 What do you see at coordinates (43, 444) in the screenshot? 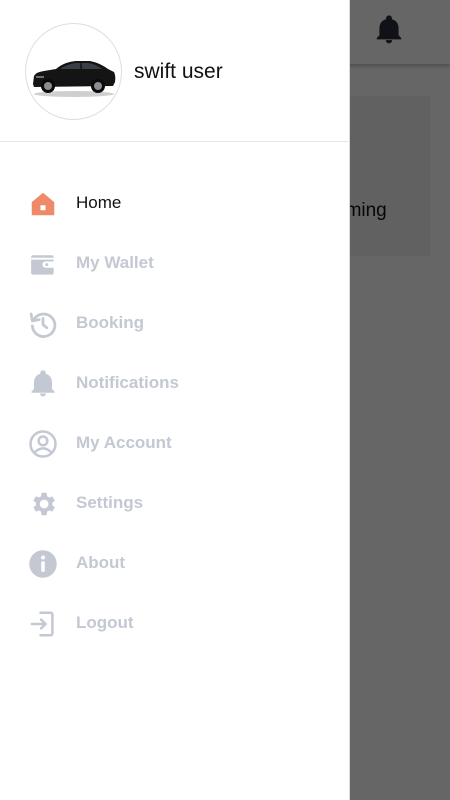
I see `account-icon` at bounding box center [43, 444].